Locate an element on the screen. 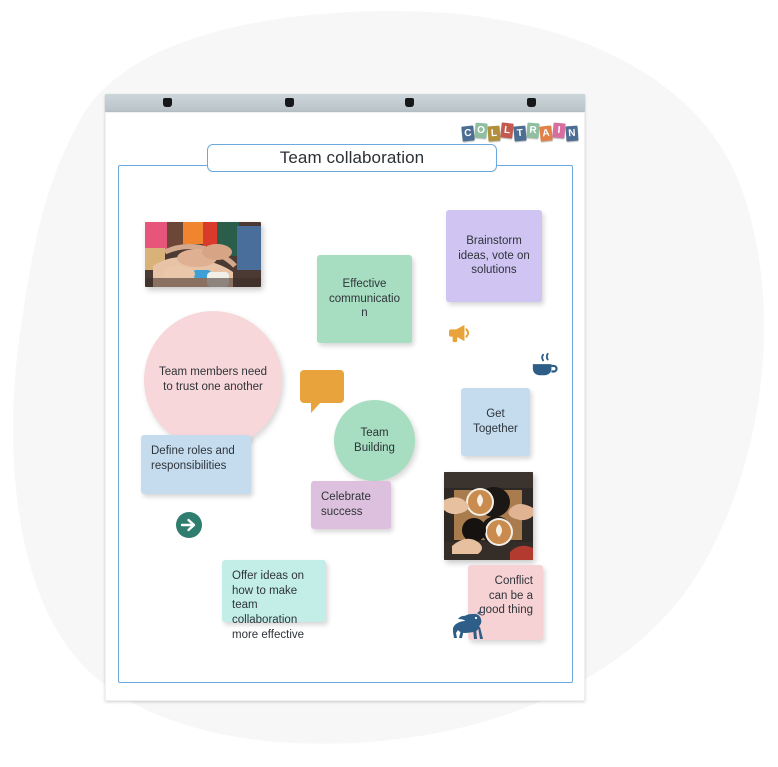  board-title-chip: Team collaboration is located at coordinates (352, 158).